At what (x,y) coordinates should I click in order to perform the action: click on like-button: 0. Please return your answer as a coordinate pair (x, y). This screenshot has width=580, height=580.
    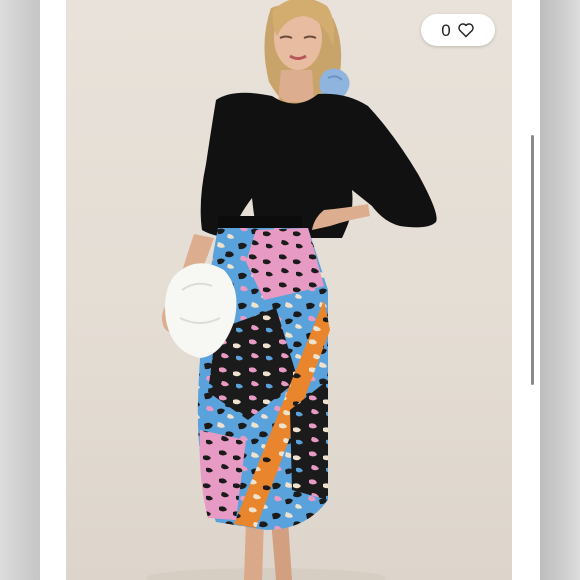
    Looking at the image, I should click on (458, 30).